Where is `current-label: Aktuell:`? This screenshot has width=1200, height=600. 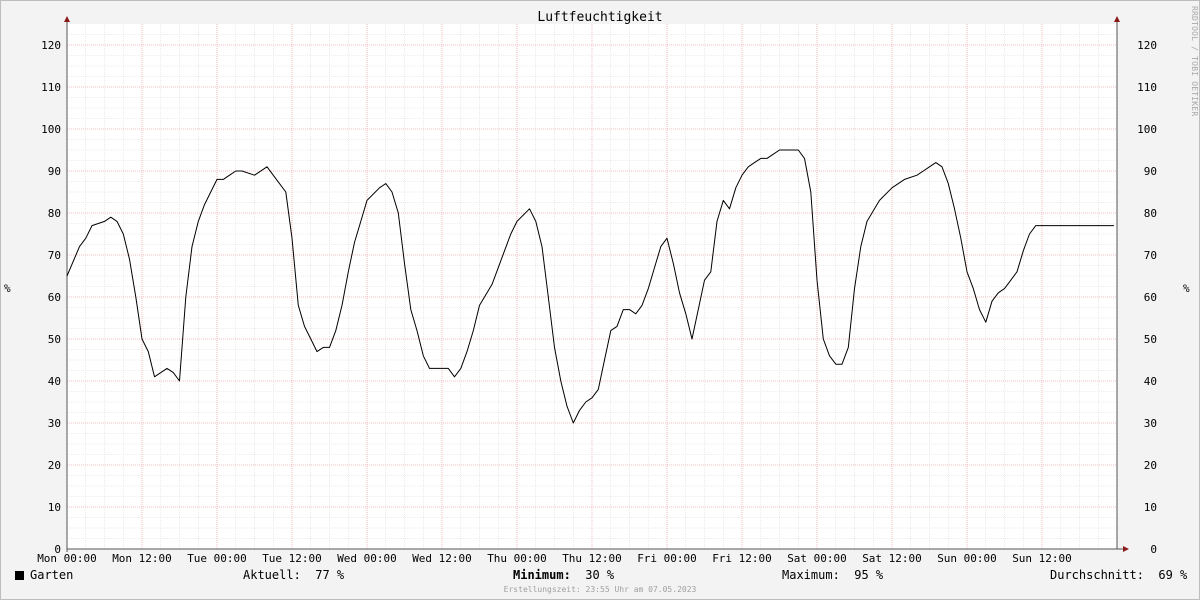 current-label: Aktuell: is located at coordinates (272, 575).